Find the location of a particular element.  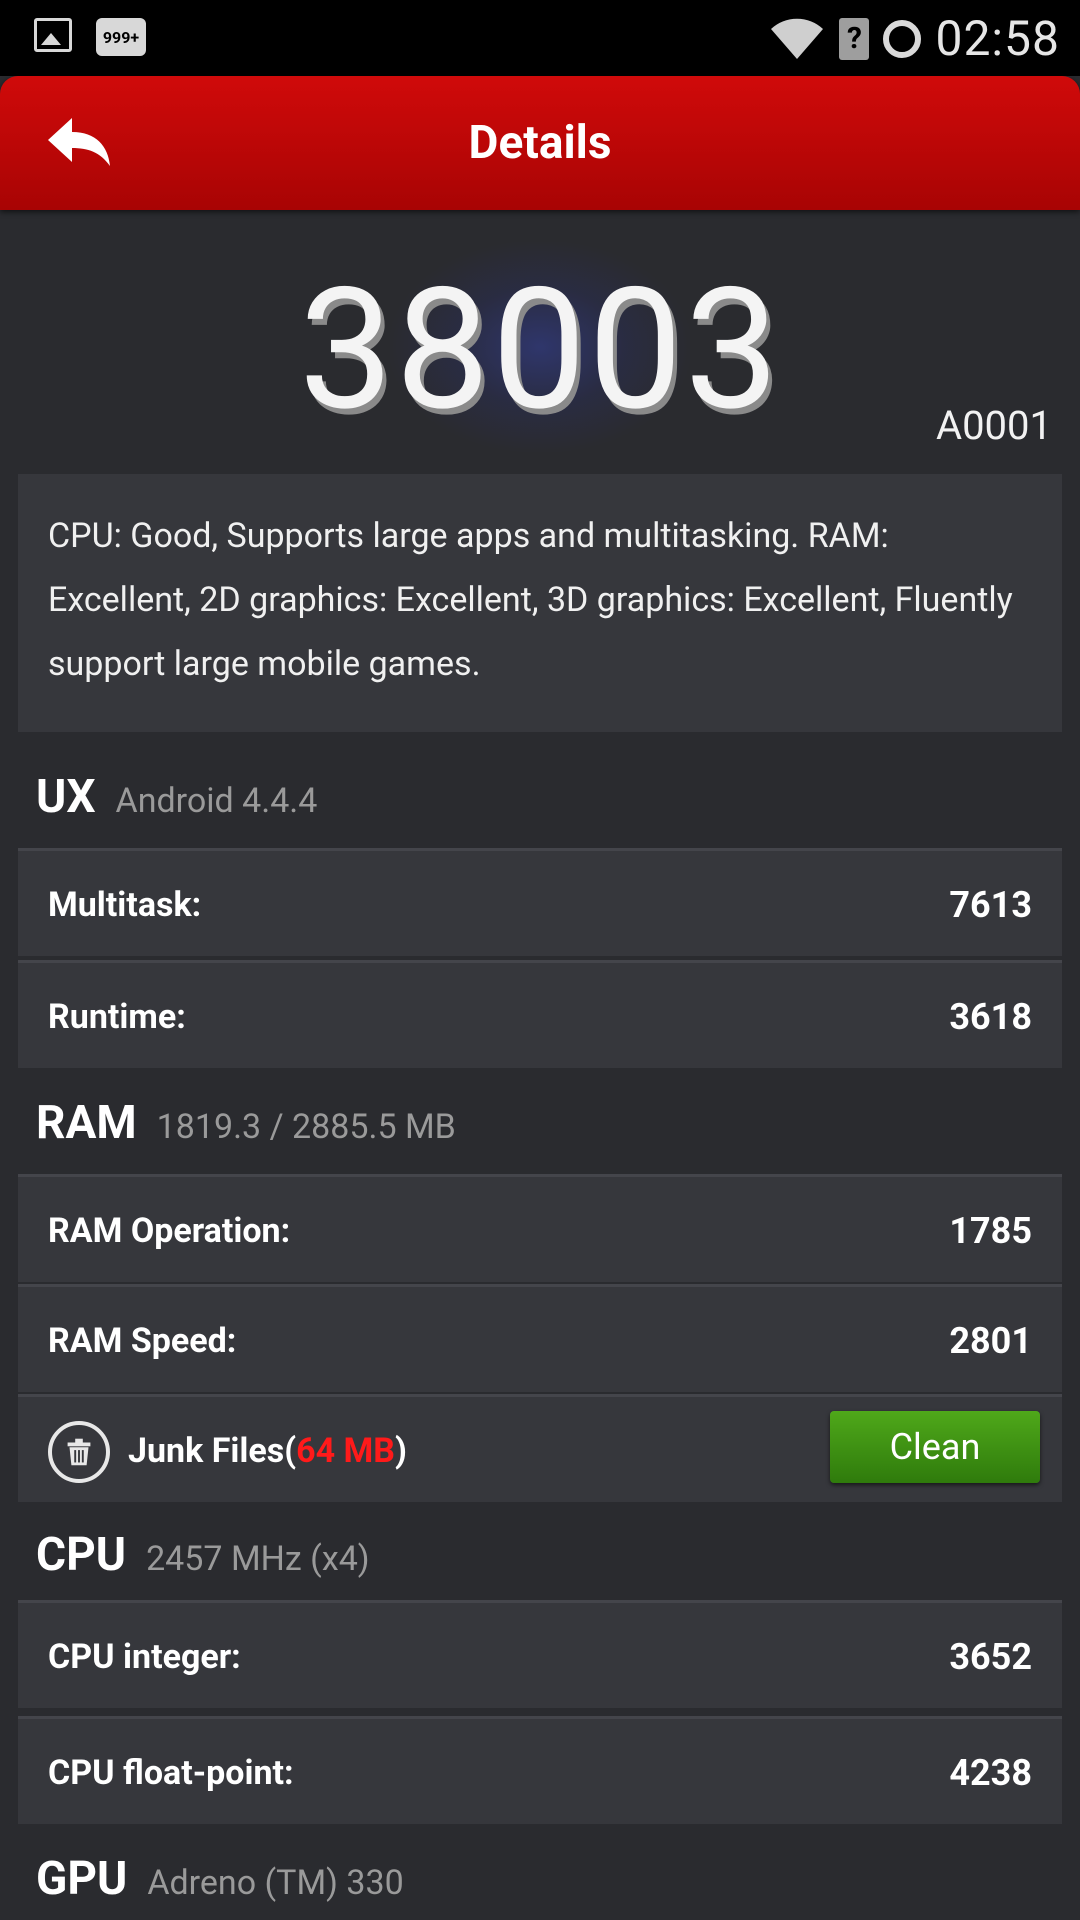

score-row-runtime: Runtime: 3618 is located at coordinates (540, 1014).